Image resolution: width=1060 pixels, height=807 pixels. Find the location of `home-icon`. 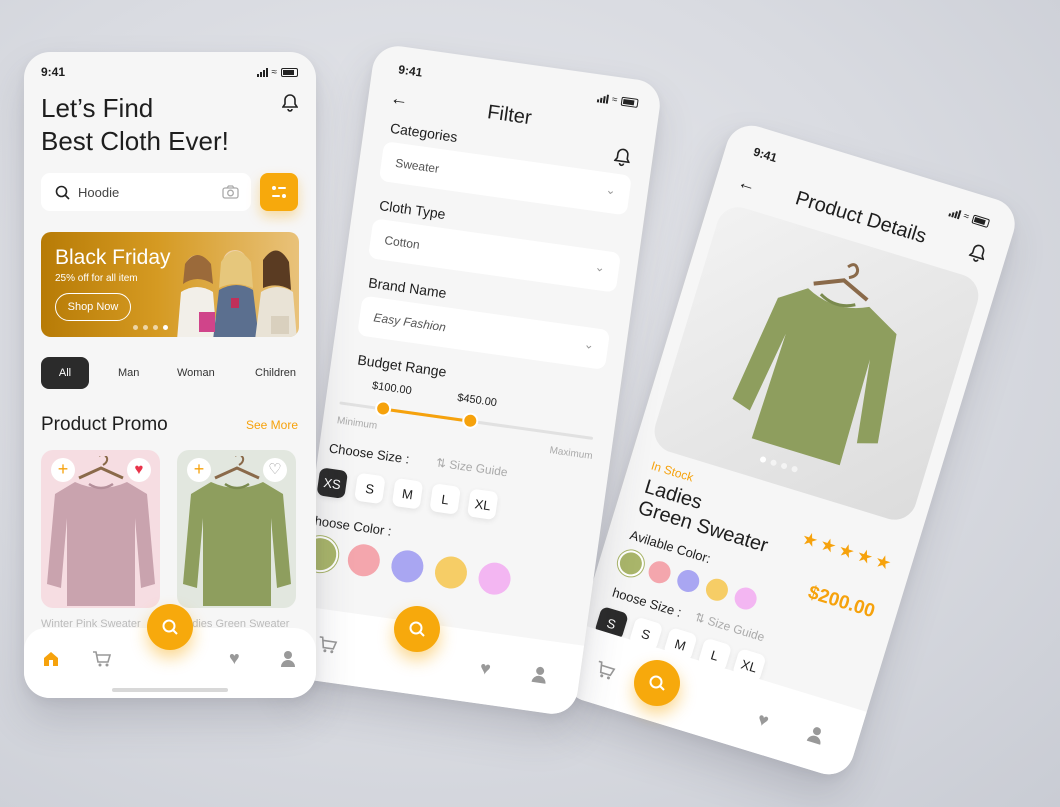

home-icon is located at coordinates (51, 661).